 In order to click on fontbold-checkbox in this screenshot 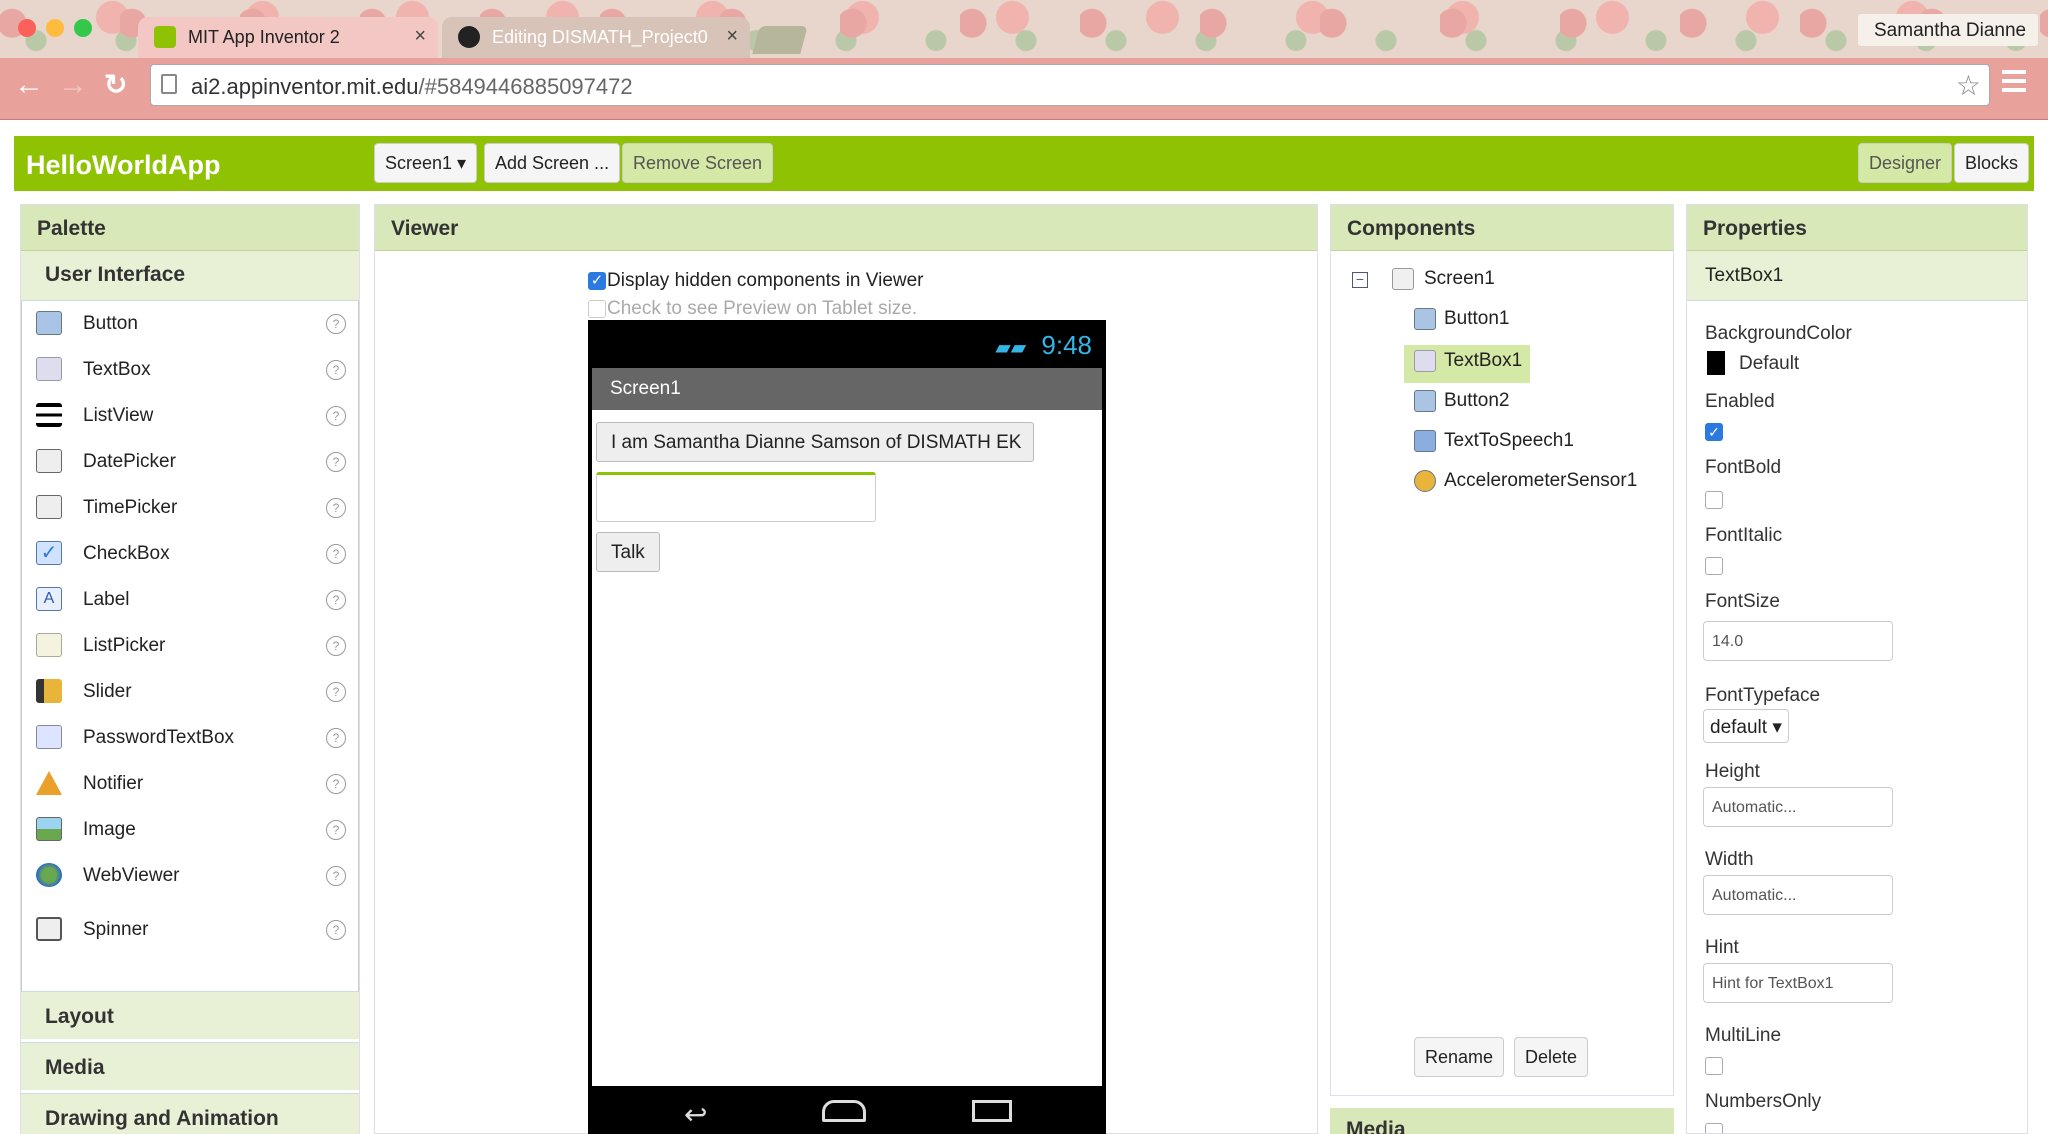, I will do `click(1714, 500)`.